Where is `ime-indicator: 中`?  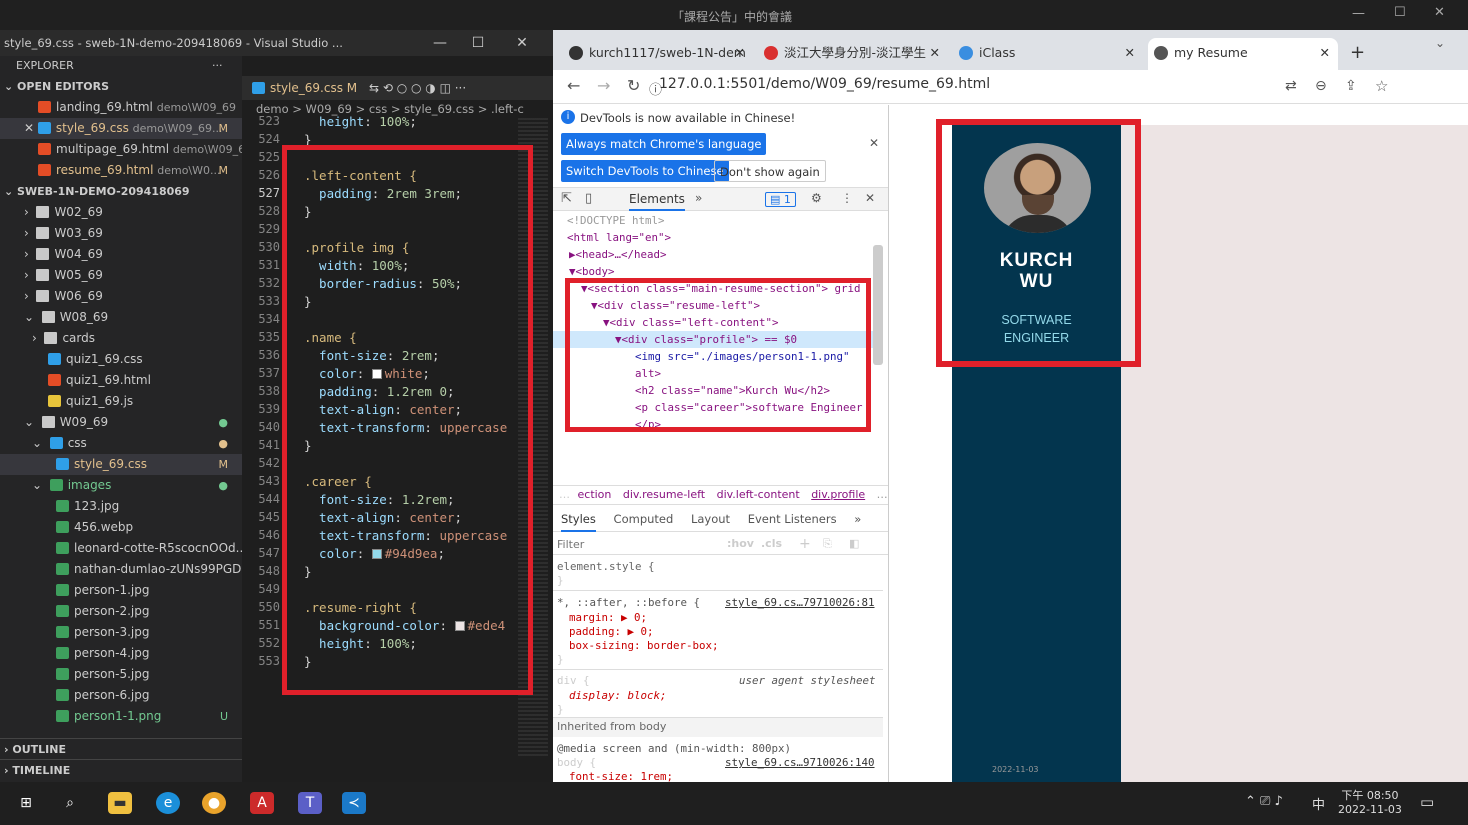 ime-indicator: 中 is located at coordinates (1318, 803).